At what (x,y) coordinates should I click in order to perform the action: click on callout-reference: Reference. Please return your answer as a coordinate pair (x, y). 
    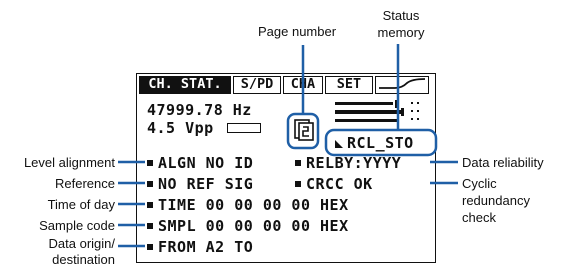
    Looking at the image, I should click on (85, 183).